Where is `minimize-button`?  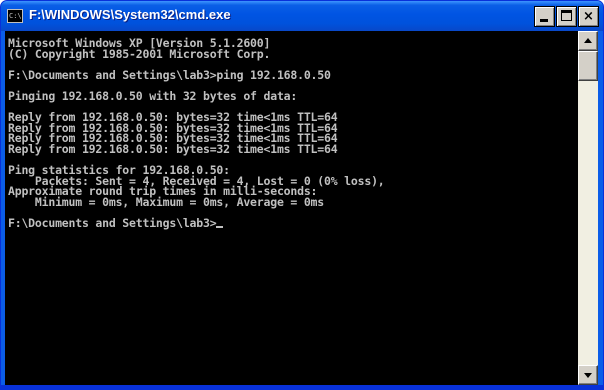 minimize-button is located at coordinates (544, 16).